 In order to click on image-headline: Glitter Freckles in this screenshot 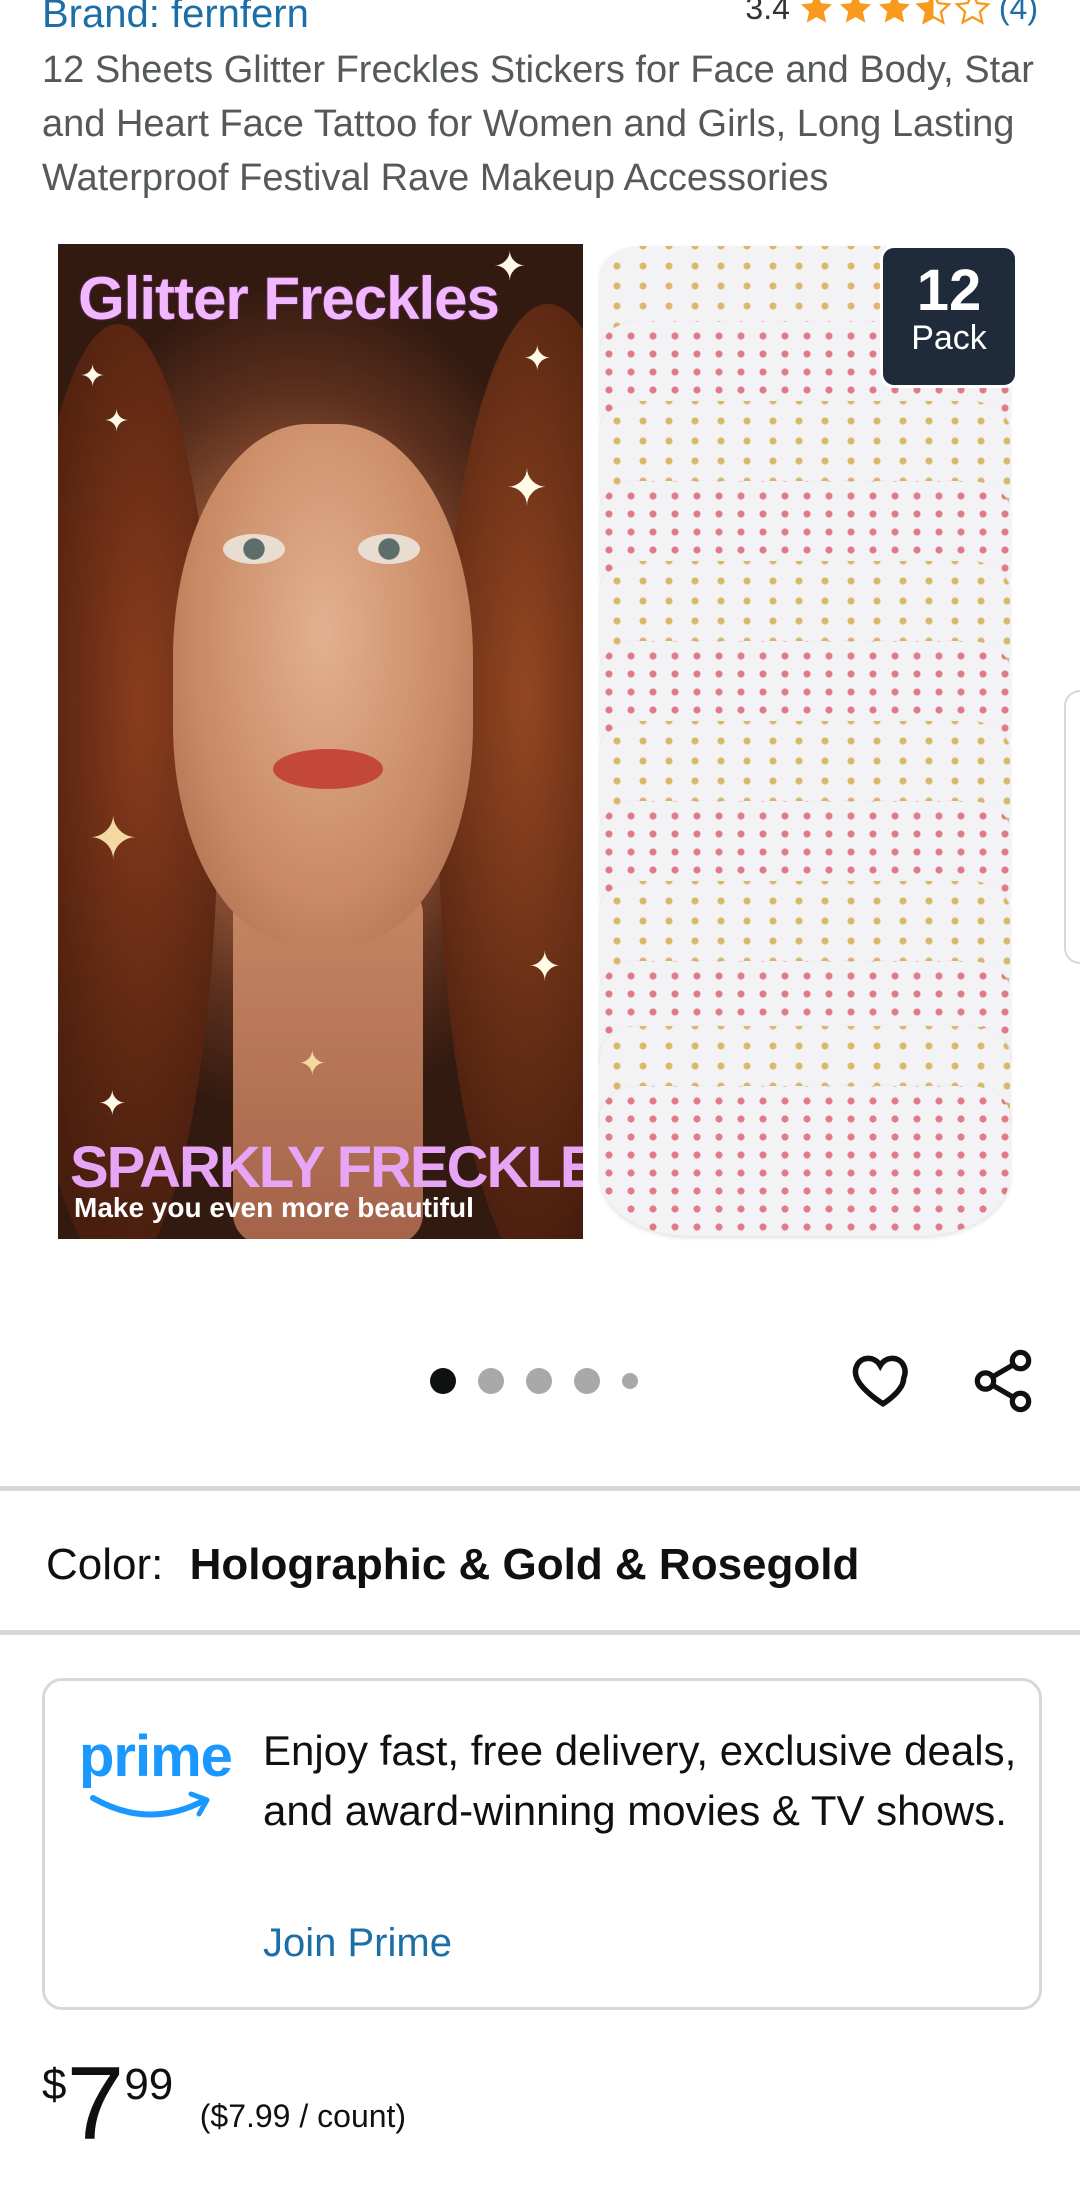, I will do `click(289, 298)`.